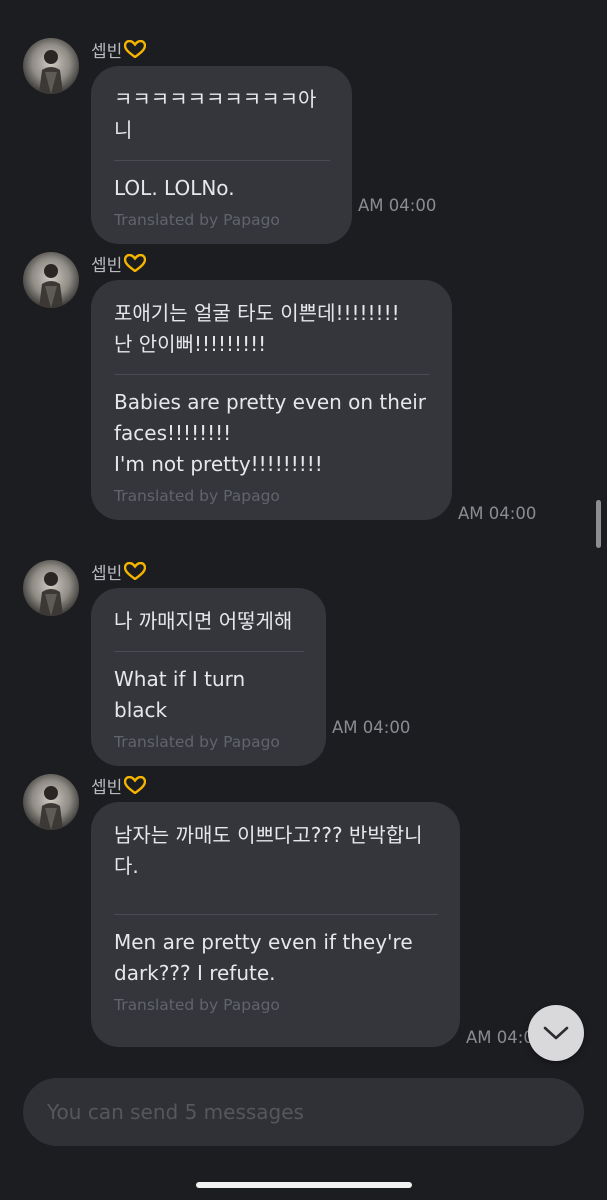 The height and width of the screenshot is (1200, 607). I want to click on translated-text: LOL. LOLNo., so click(174, 188).